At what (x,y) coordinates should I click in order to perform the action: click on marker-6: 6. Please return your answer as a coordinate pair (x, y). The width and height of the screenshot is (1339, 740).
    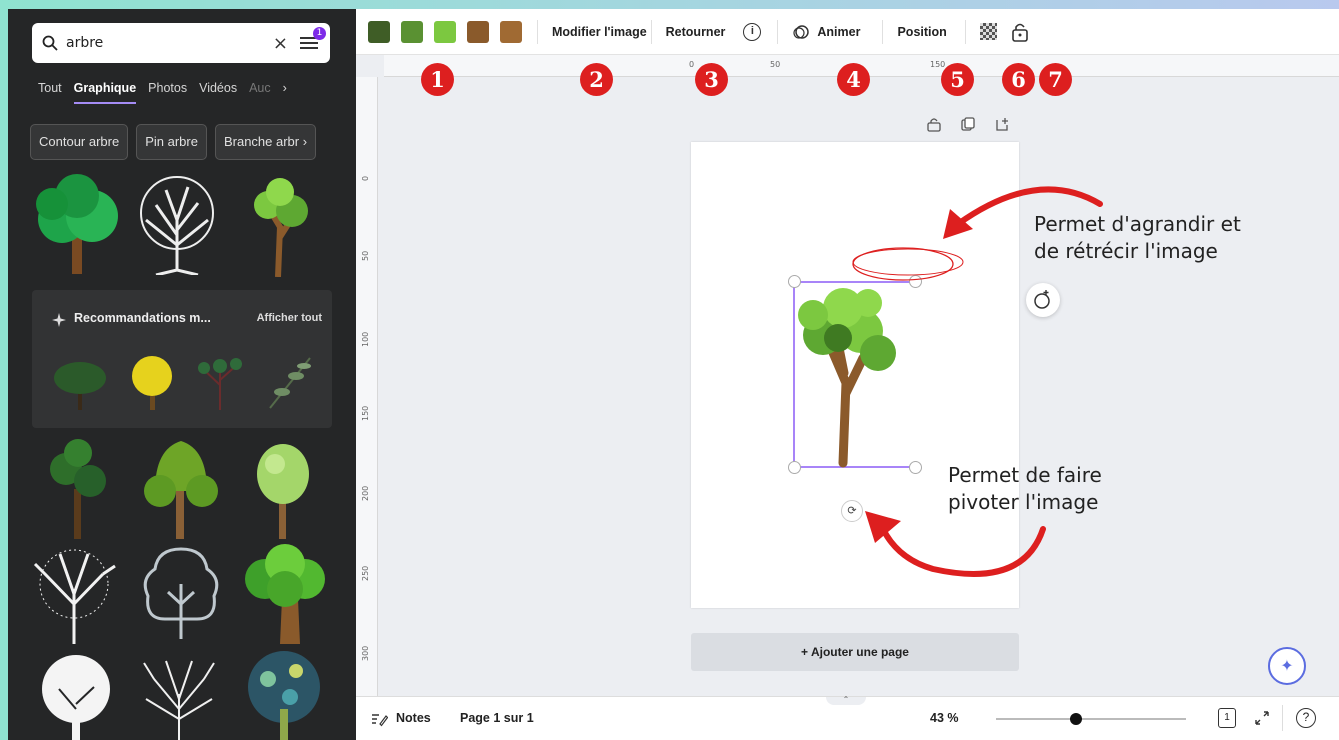
    Looking at the image, I should click on (1018, 79).